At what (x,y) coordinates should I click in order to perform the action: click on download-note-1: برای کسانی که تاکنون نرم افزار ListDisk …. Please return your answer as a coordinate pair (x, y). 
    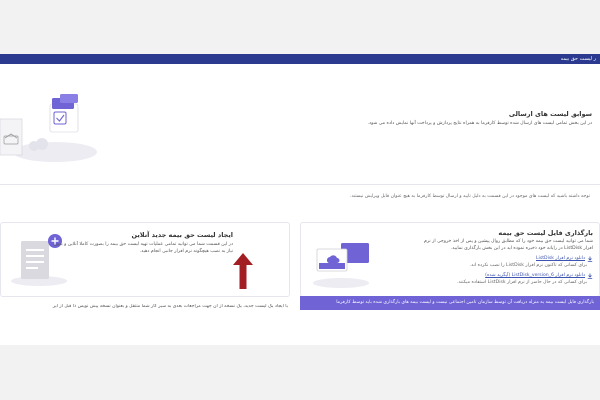
    Looking at the image, I should click on (528, 265).